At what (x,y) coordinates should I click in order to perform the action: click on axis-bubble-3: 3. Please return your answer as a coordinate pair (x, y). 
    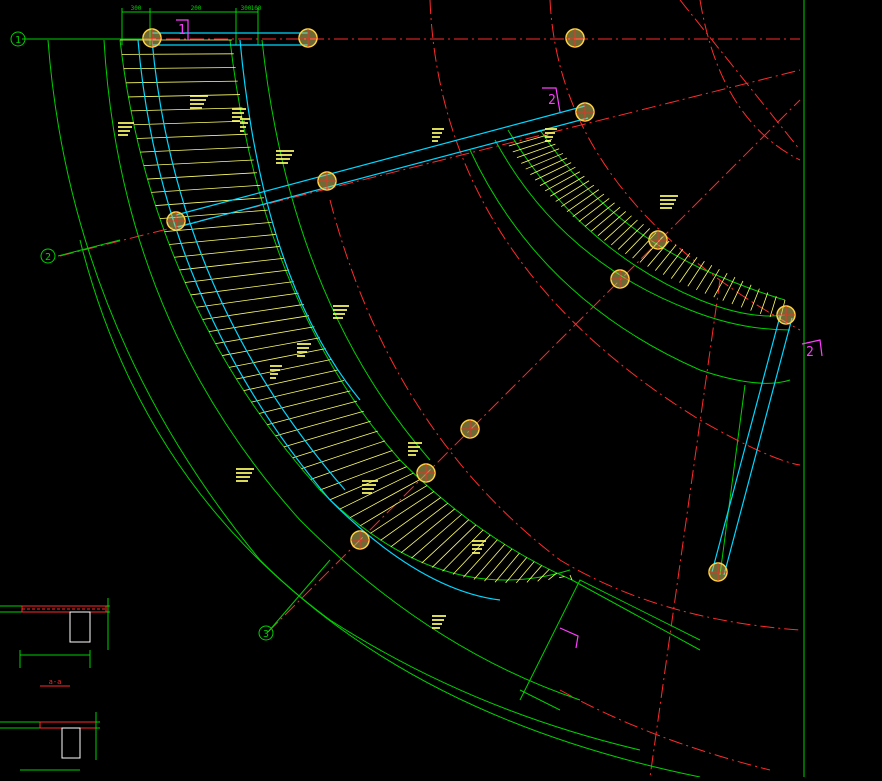
    Looking at the image, I should click on (266, 633).